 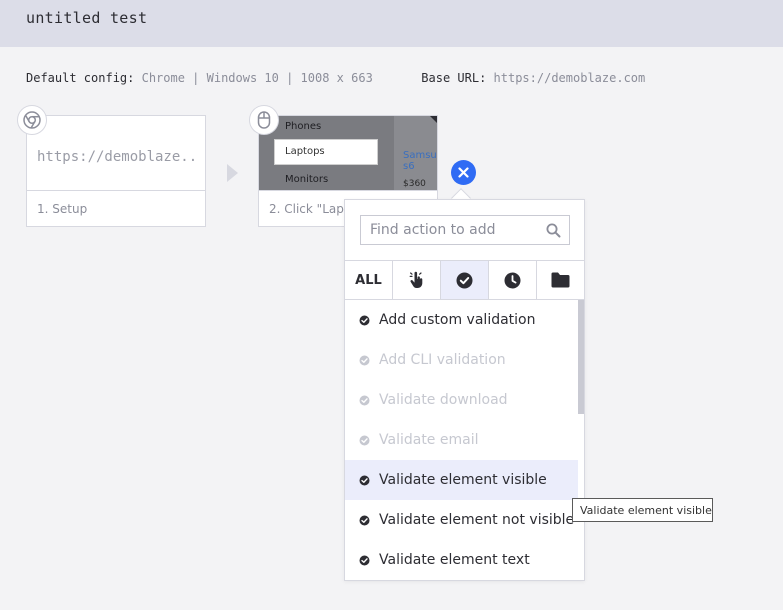 What do you see at coordinates (391, 23) in the screenshot?
I see `app-header: untitled test` at bounding box center [391, 23].